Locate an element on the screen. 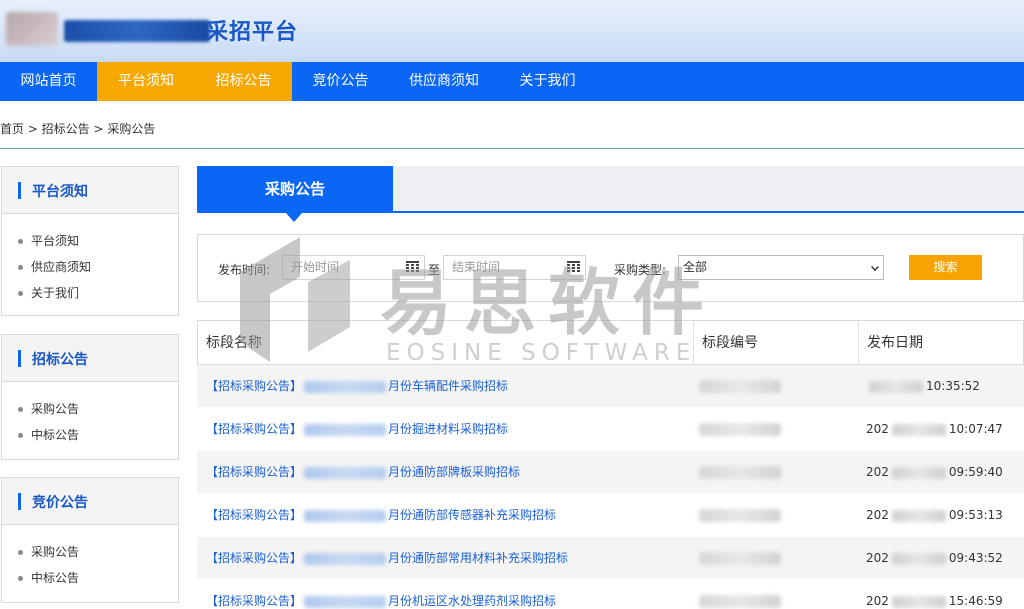 This screenshot has width=1024, height=609. sidebar-header: 平台须知 is located at coordinates (90, 190).